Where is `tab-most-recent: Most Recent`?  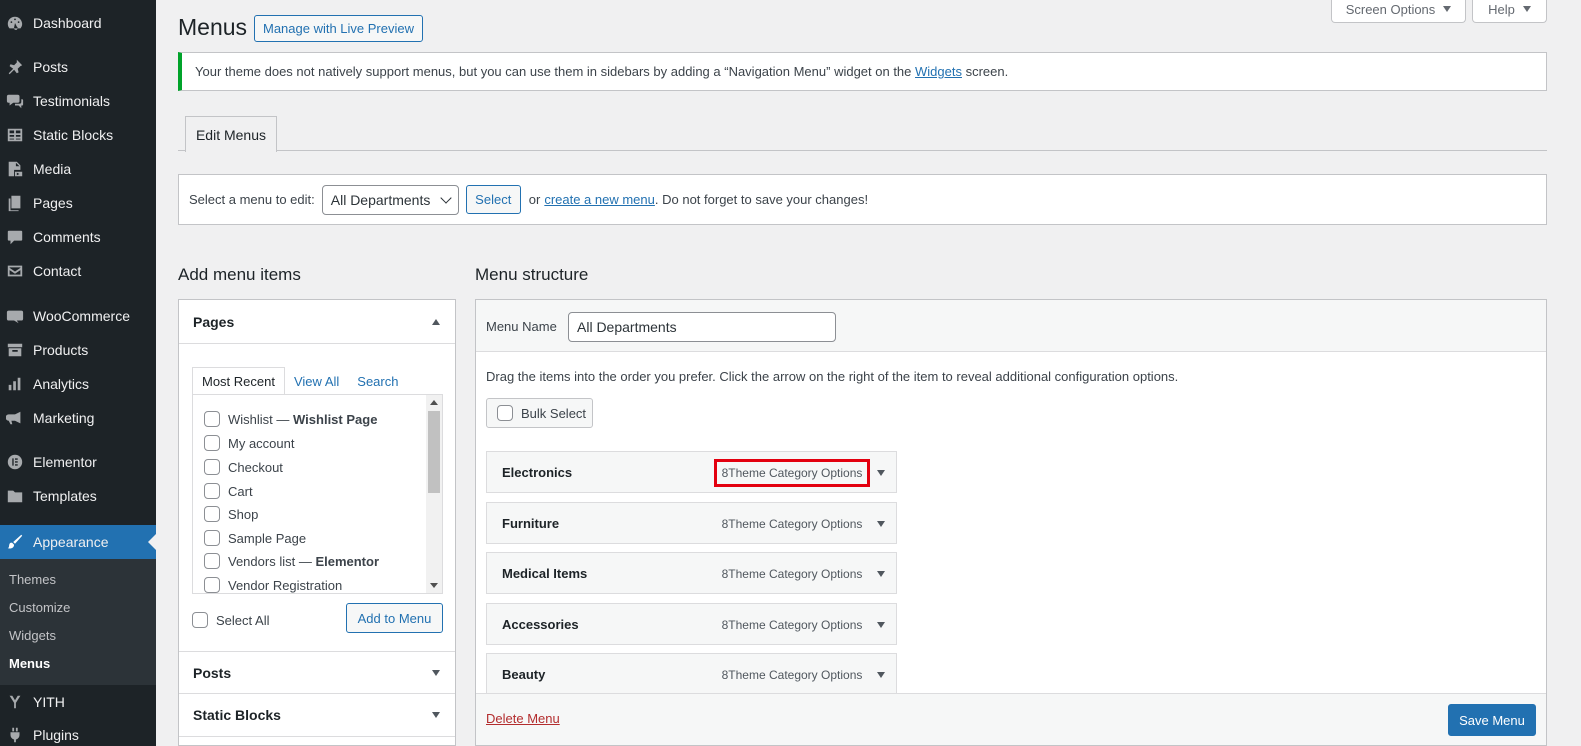
tab-most-recent: Most Recent is located at coordinates (238, 381).